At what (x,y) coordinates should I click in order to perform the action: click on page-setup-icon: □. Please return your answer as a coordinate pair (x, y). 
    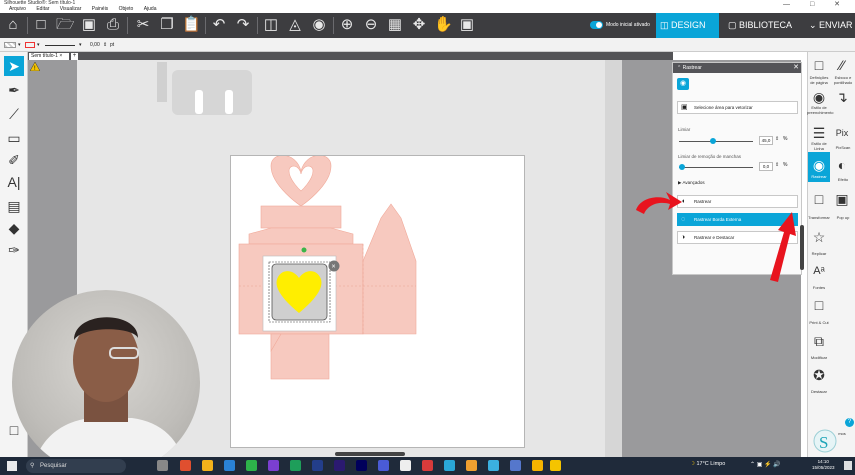
    Looking at the image, I should click on (819, 65).